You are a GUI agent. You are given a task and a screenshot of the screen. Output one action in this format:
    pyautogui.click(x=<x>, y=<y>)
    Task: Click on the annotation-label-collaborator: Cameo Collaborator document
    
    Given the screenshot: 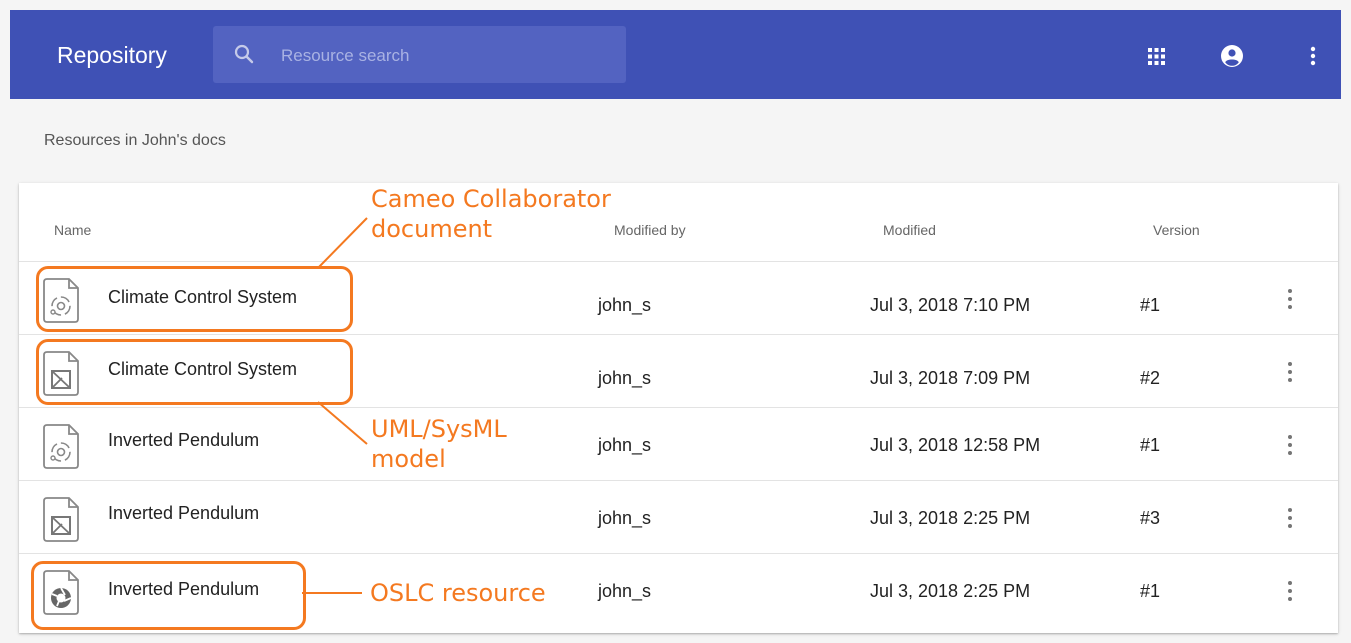 What is the action you would take?
    pyautogui.click(x=491, y=214)
    